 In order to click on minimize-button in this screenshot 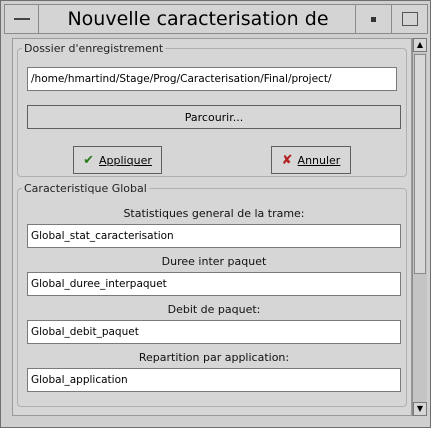, I will do `click(373, 19)`.